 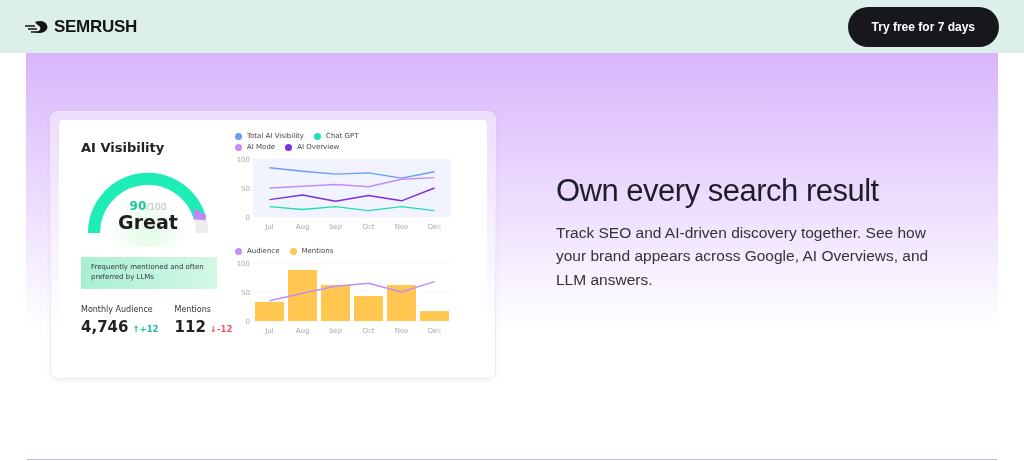 I want to click on stat-value: 4,746, so click(x=105, y=326).